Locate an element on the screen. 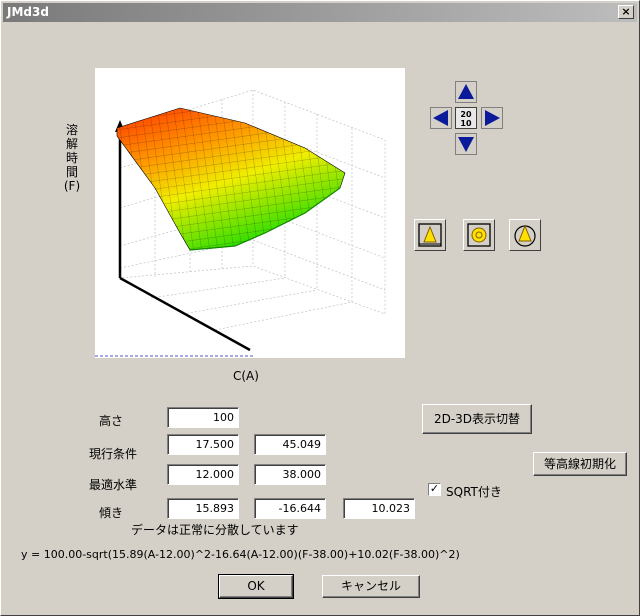 This screenshot has height=616, width=640. top-view-icon is located at coordinates (479, 235).